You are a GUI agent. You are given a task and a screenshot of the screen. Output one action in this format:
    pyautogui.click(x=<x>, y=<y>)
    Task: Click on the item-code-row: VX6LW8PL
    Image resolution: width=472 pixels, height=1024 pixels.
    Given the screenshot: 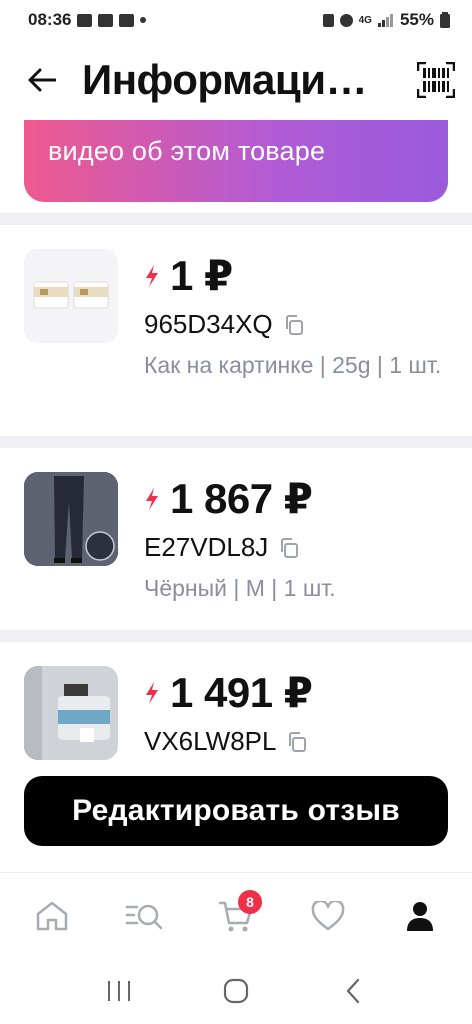 What is the action you would take?
    pyautogui.click(x=226, y=741)
    